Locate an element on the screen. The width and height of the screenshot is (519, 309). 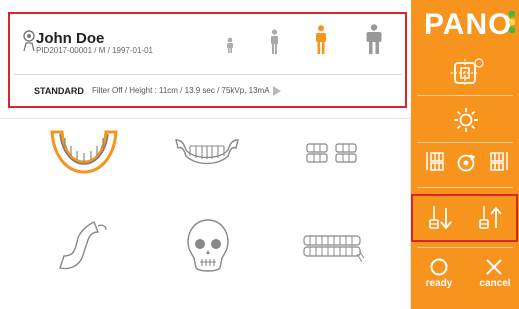
program-tmj is located at coordinates (82, 246).